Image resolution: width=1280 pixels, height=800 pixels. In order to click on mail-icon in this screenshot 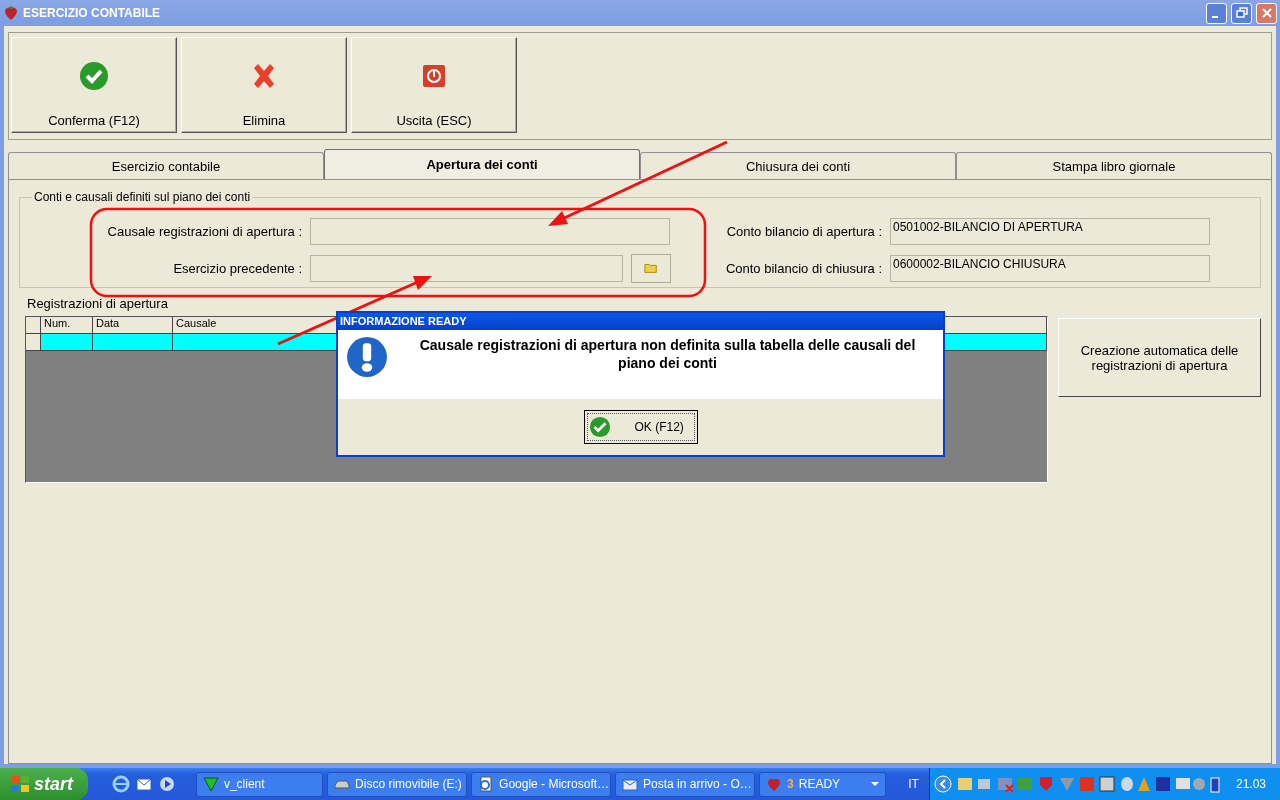, I will do `click(630, 784)`.